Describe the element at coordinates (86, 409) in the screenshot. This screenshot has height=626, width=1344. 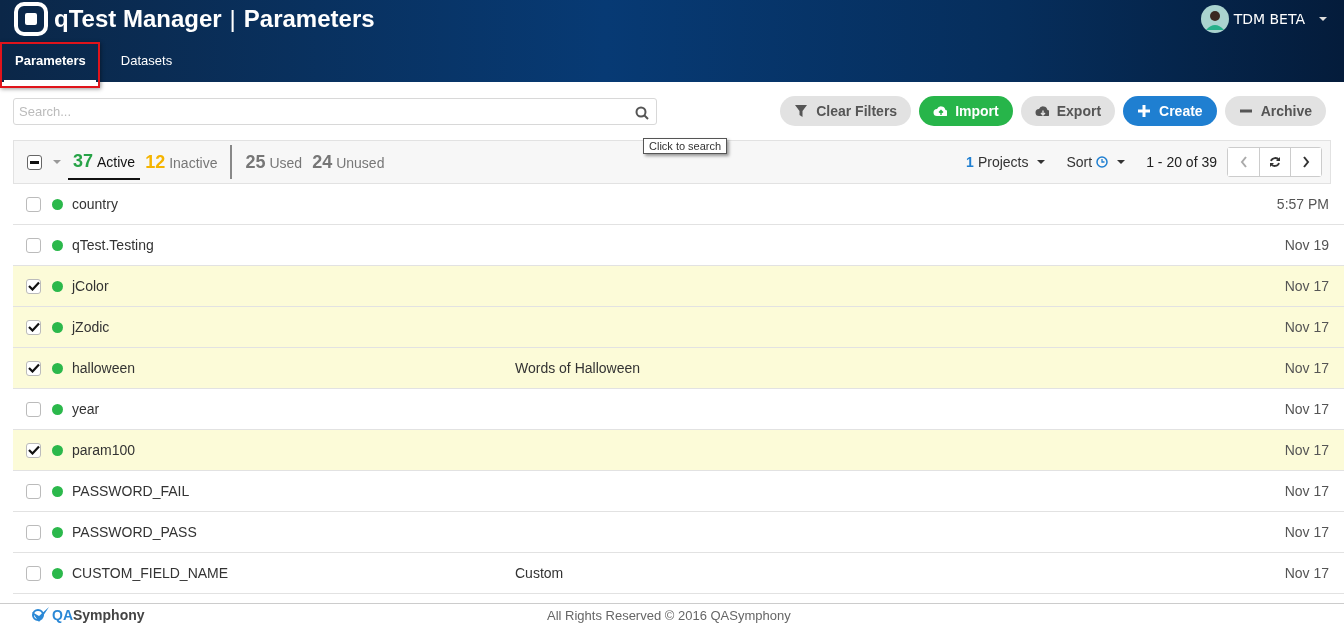
I see `parameter-name: year` at that location.